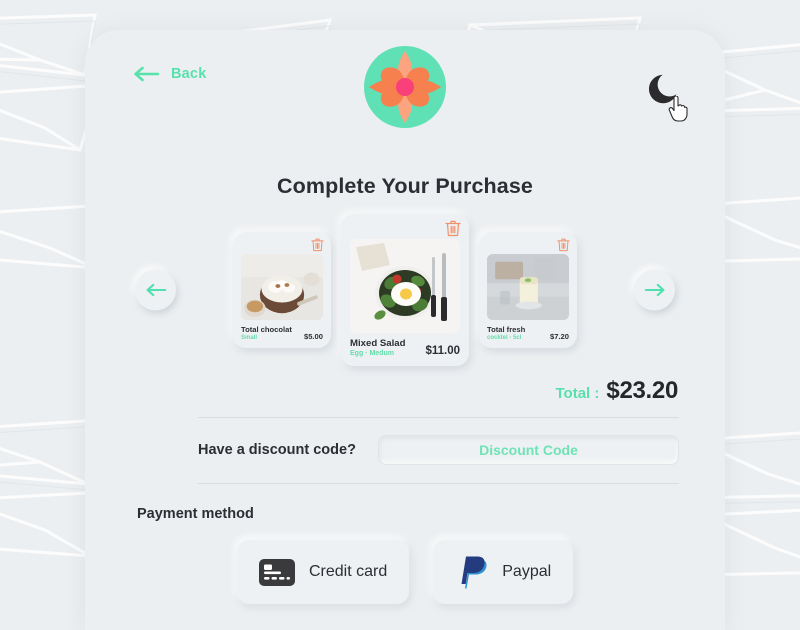 This screenshot has width=800, height=630. Describe the element at coordinates (378, 343) in the screenshot. I see `product-name: Mixed Salad` at that location.